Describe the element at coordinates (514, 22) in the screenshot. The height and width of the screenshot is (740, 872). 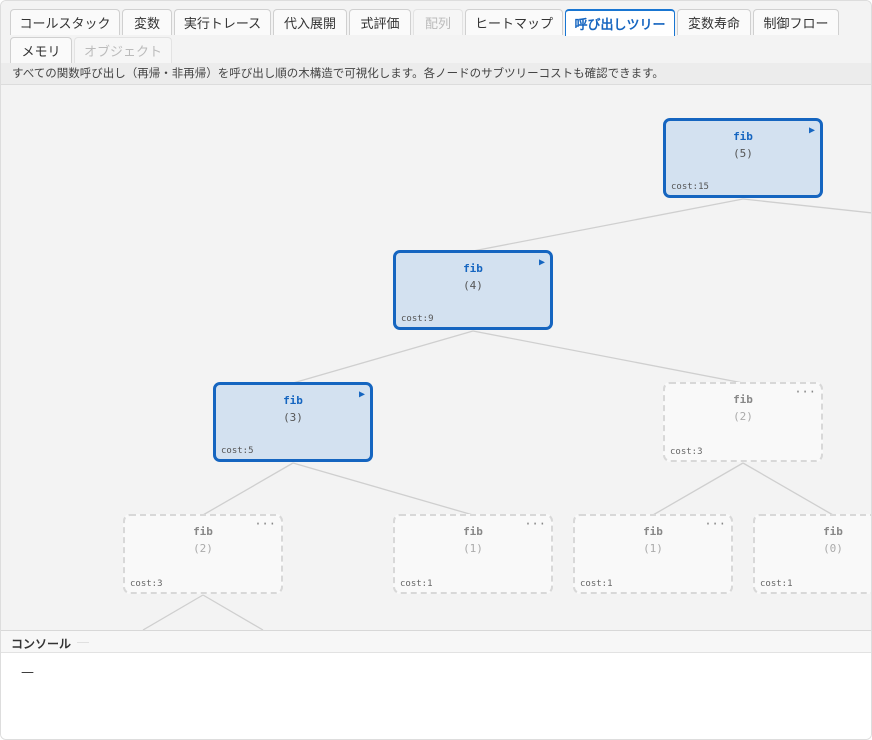
I see `tab-heatmap: ヒートマップ` at that location.